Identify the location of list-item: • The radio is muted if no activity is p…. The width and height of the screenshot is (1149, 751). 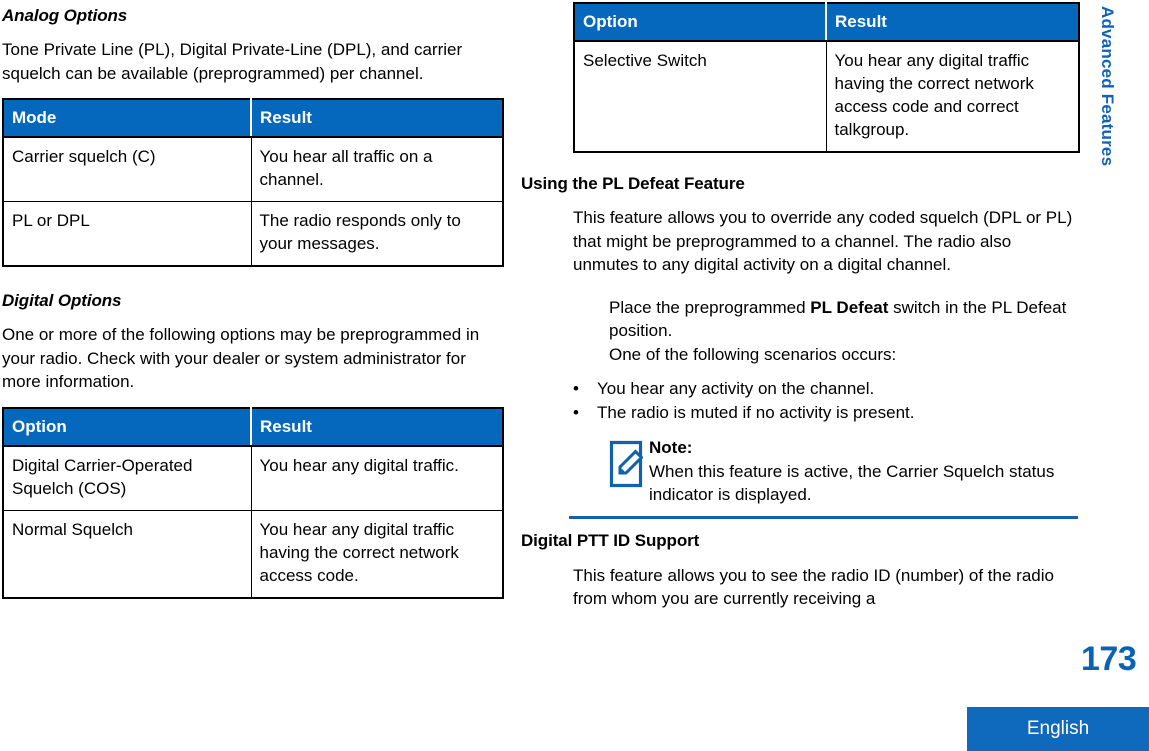
(826, 413).